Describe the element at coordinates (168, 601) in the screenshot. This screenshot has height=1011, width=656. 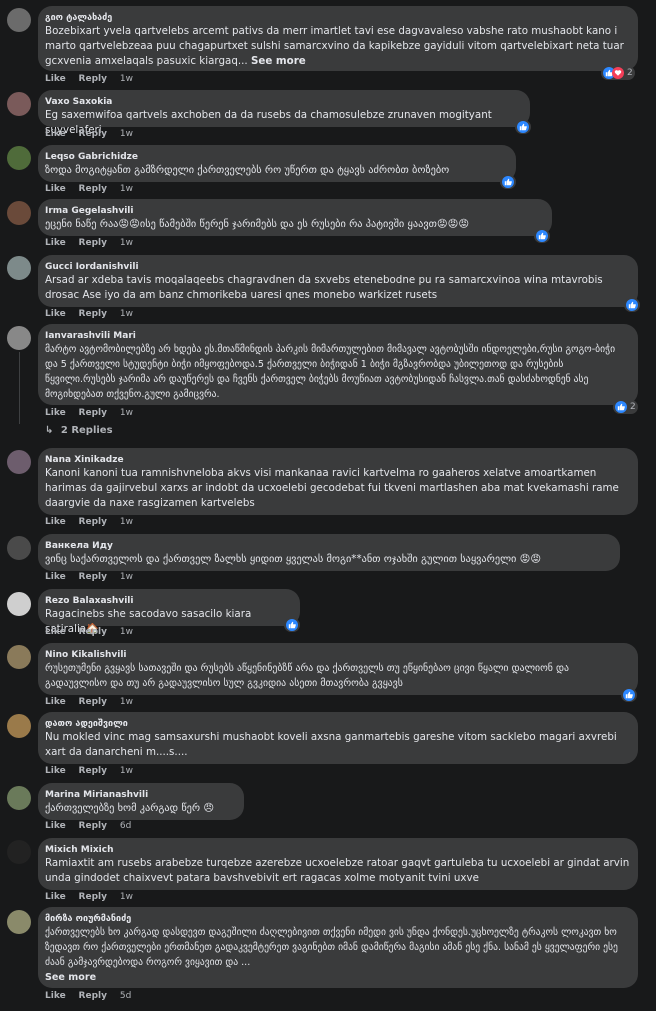
I see `comment-author: Rezo Balaxashvili` at that location.